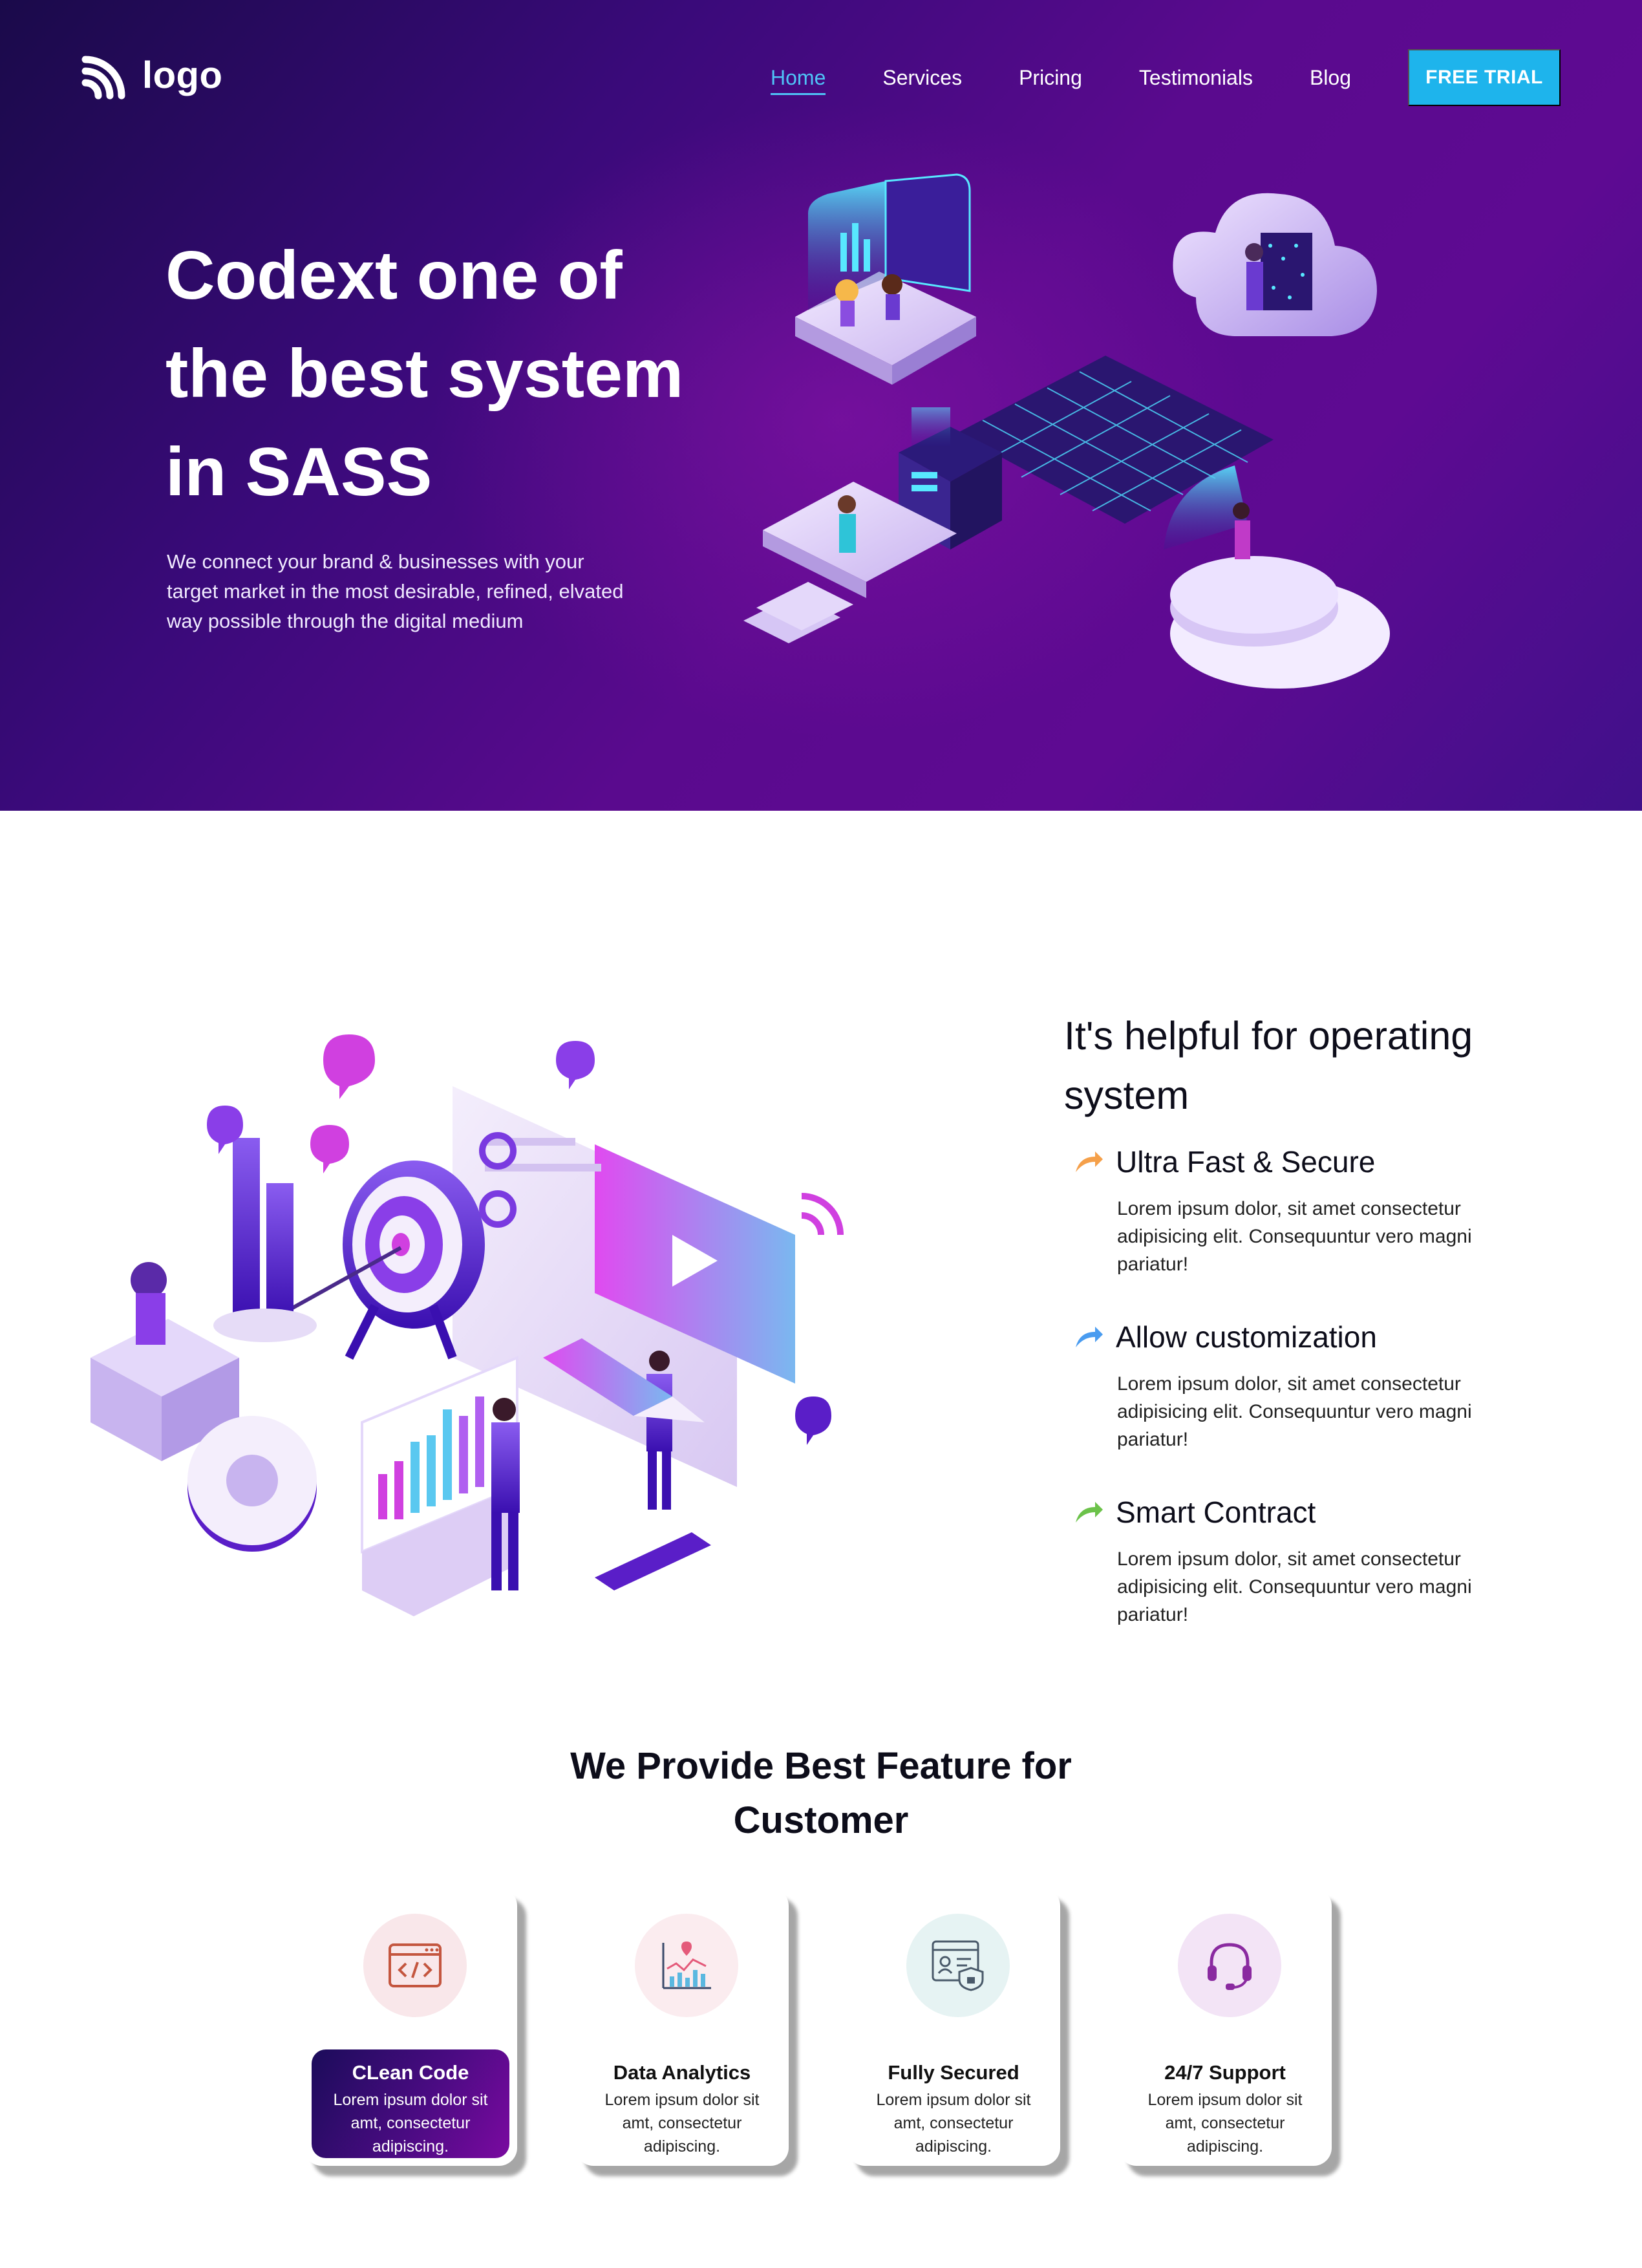 This screenshot has height=2268, width=1642. What do you see at coordinates (1268, 1036) in the screenshot?
I see `helpful-title-line: It's helpful for operating` at bounding box center [1268, 1036].